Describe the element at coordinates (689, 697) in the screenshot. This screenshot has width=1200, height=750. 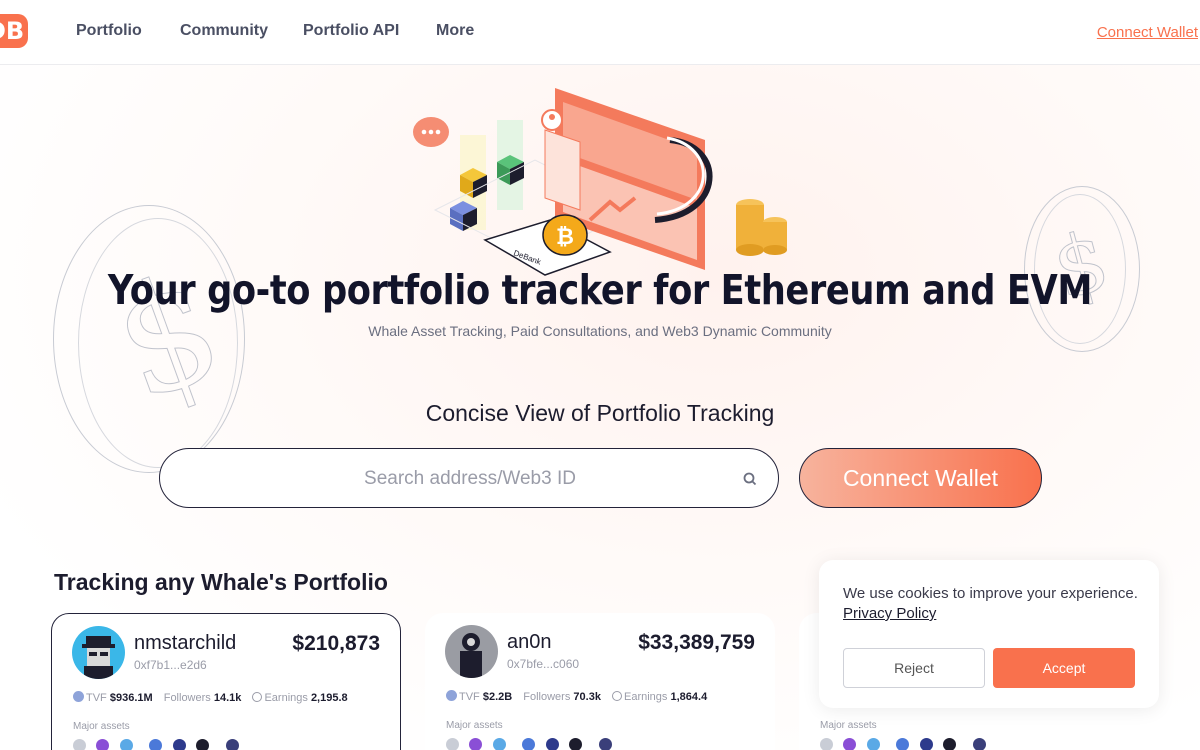
I see `earnings-value: 1,864.4` at that location.